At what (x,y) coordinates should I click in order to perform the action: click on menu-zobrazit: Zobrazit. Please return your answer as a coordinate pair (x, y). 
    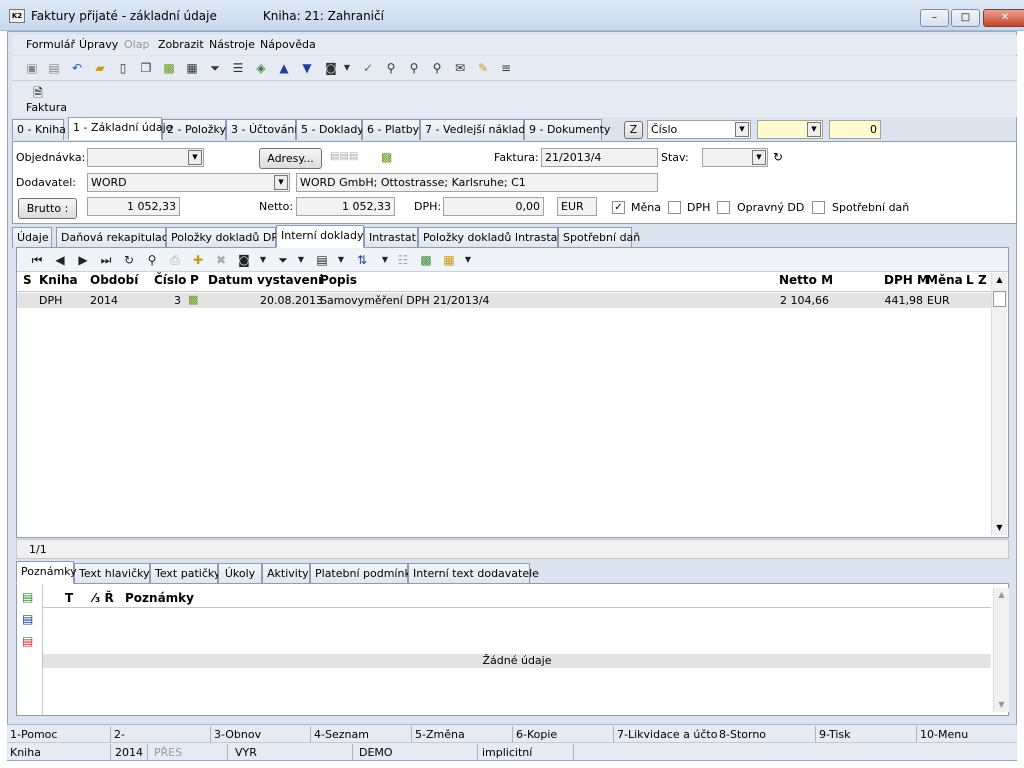
    Looking at the image, I should click on (181, 44).